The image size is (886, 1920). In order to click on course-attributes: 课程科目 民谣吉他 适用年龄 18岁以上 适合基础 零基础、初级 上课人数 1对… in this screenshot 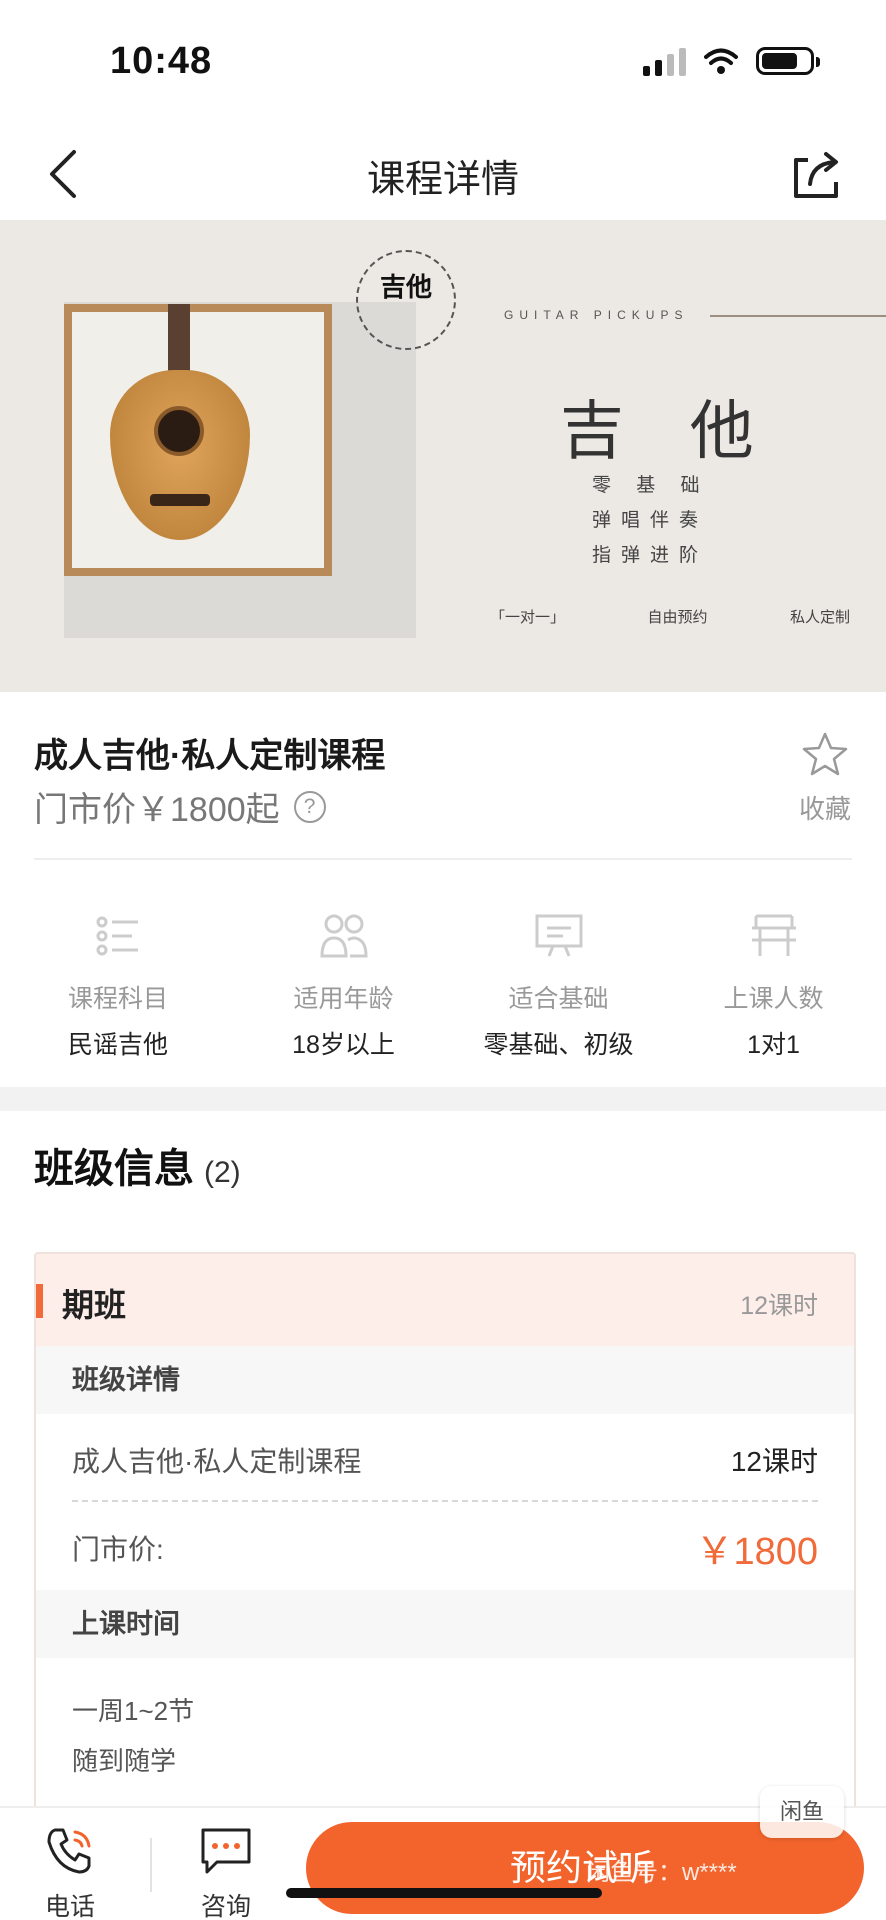, I will do `click(443, 985)`.